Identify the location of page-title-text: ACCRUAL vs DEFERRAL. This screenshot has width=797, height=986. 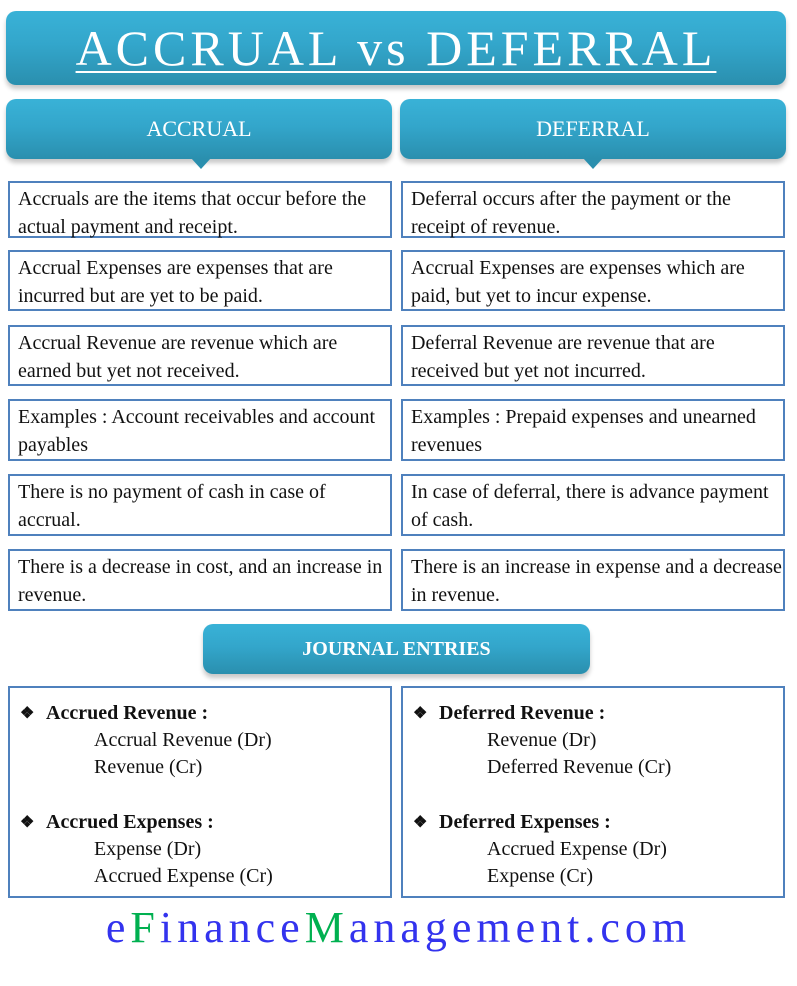
(396, 48).